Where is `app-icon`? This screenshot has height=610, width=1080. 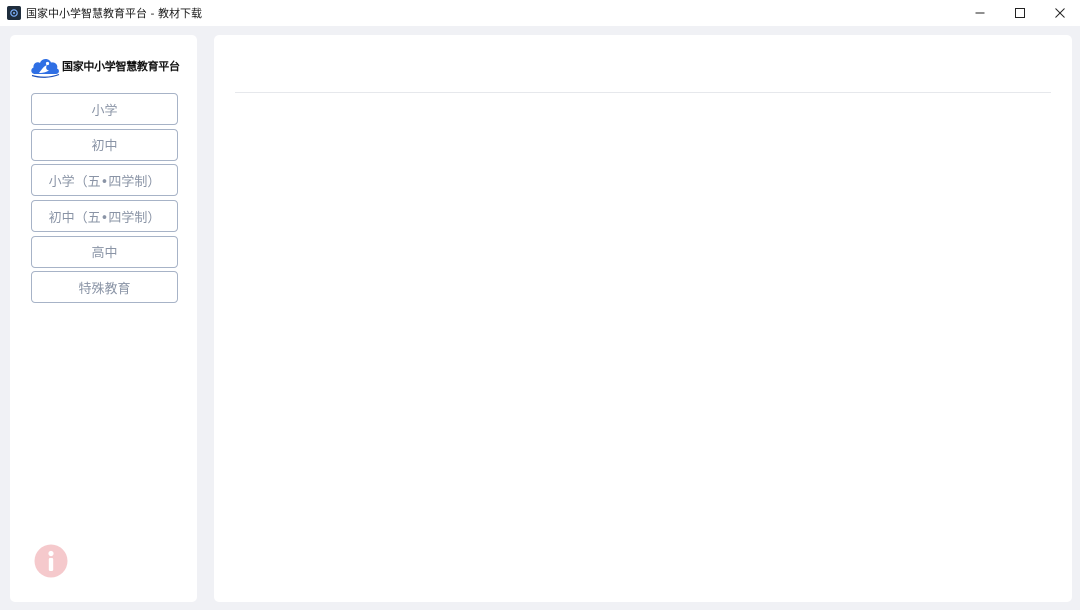
app-icon is located at coordinates (14, 13).